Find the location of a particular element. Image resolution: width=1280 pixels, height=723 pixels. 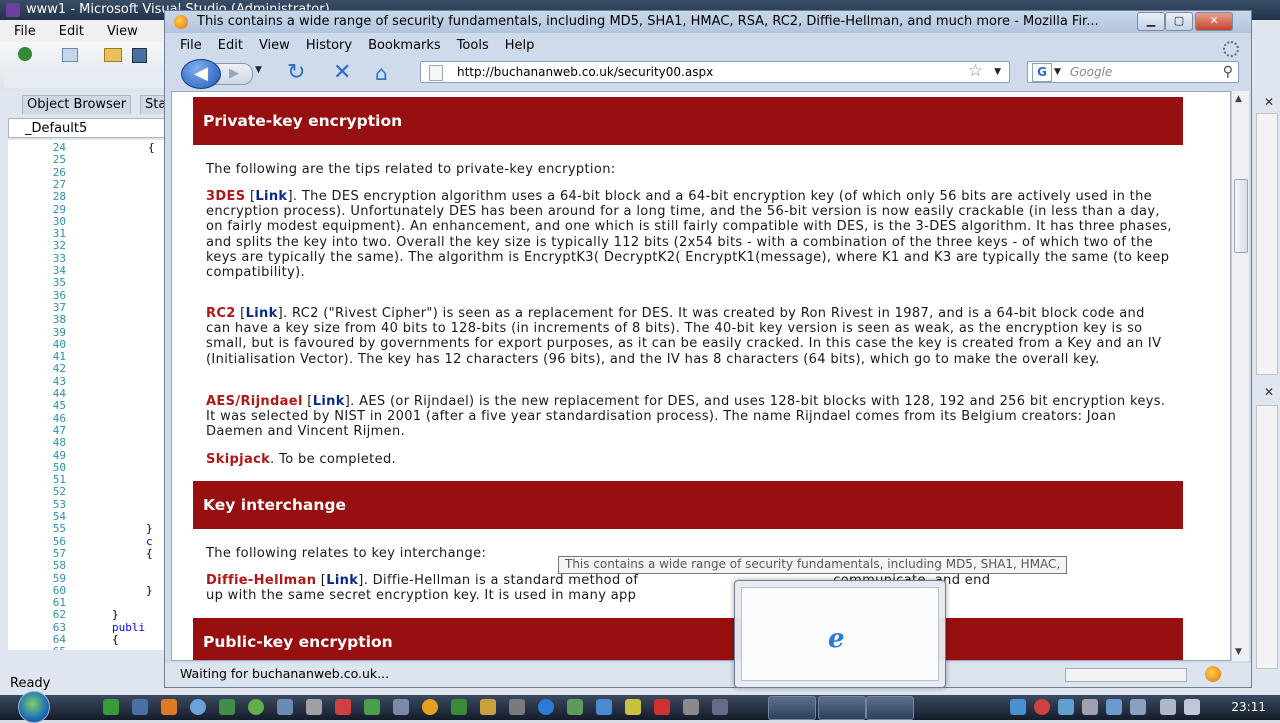

home-icon: ⌂ is located at coordinates (381, 73).